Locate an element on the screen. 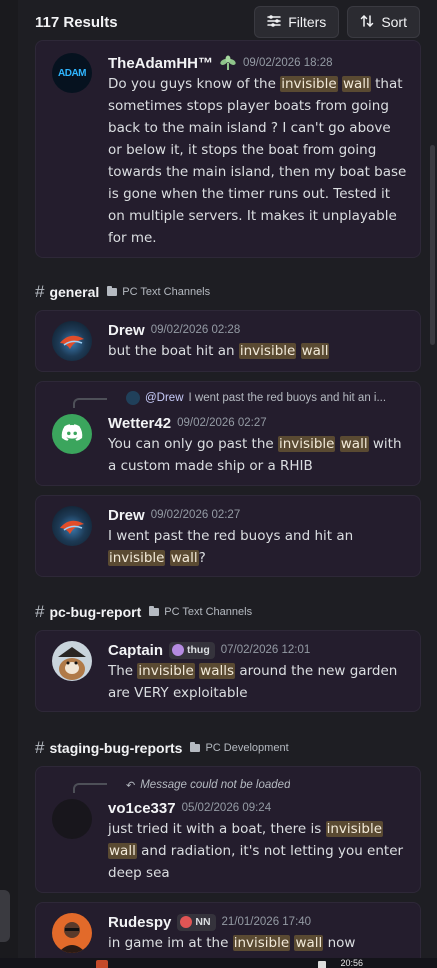 This screenshot has width=437, height=968. message-text-segment: ? is located at coordinates (202, 558).